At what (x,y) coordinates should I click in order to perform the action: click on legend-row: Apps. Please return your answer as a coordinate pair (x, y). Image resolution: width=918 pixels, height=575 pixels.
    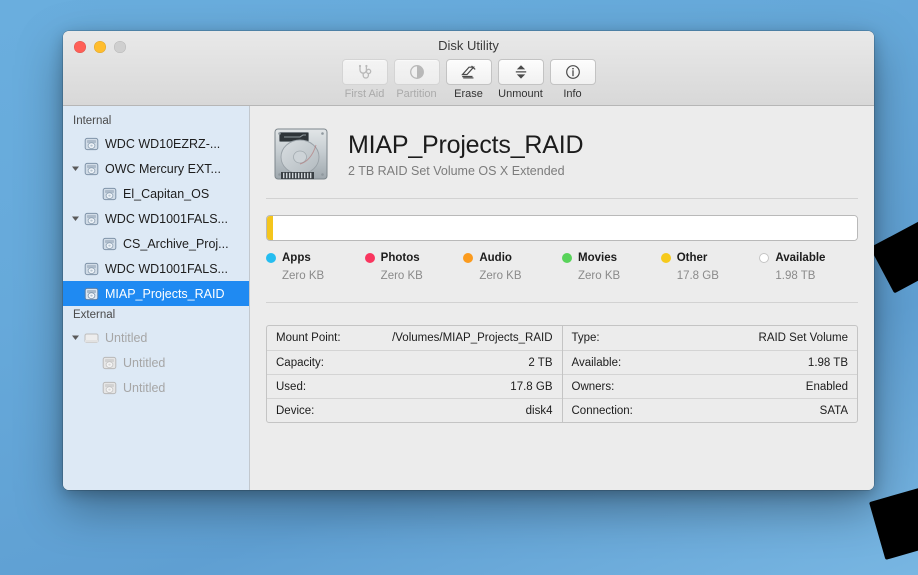
    Looking at the image, I should click on (315, 258).